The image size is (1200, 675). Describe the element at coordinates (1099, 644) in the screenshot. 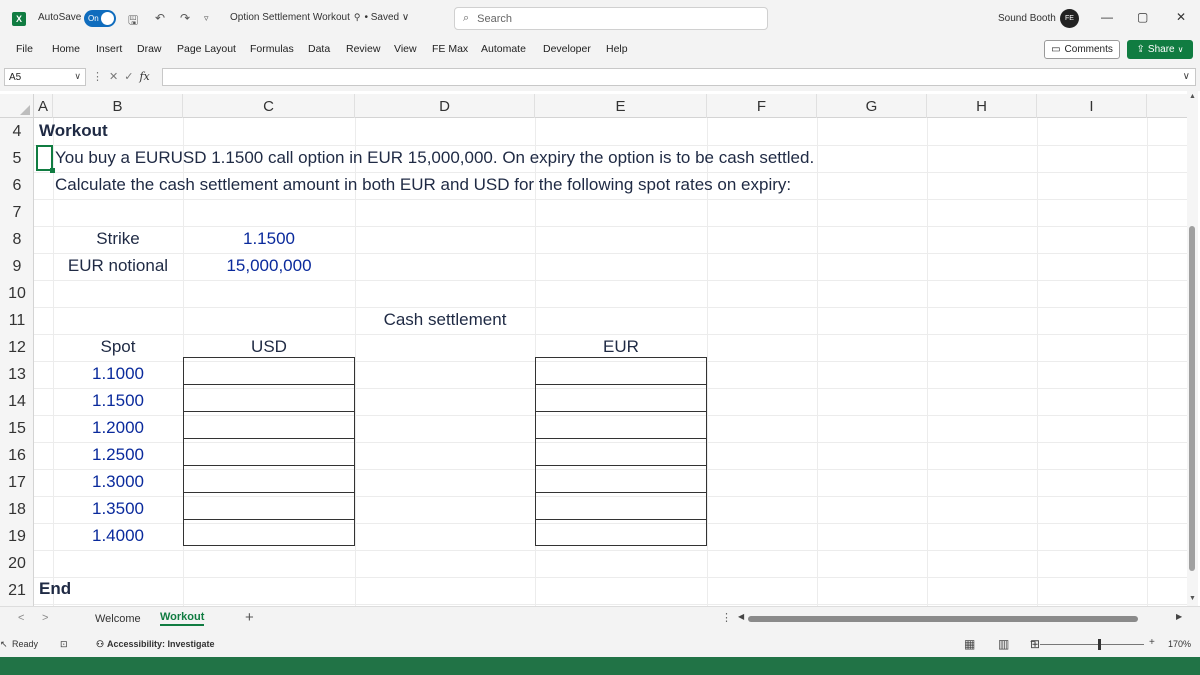

I see `zoom-slider-knob` at that location.